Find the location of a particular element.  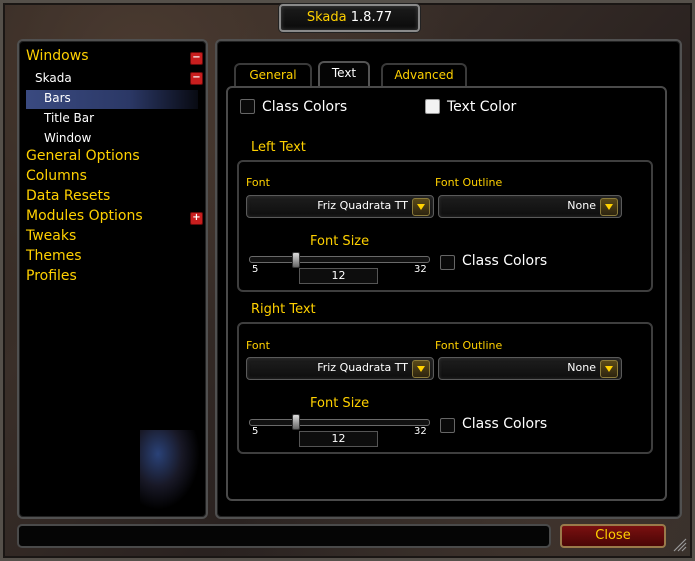

left-size-max: 32 is located at coordinates (420, 269).